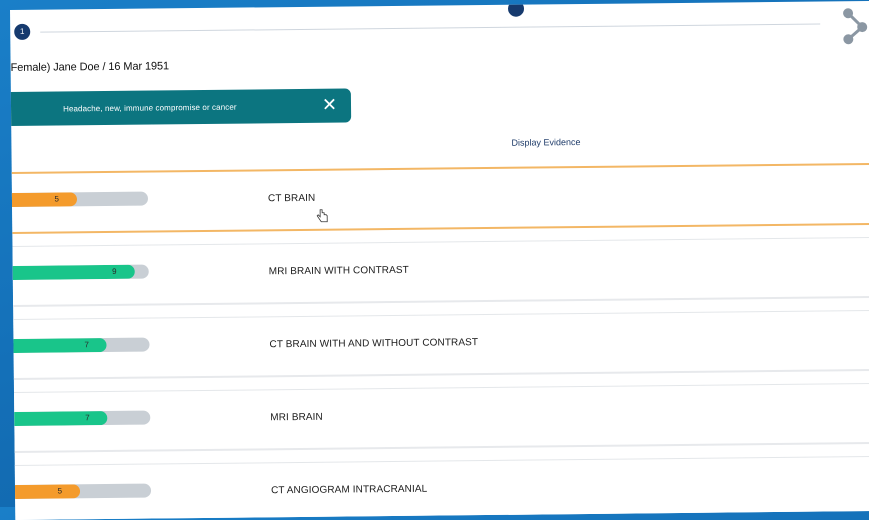 Image resolution: width=869 pixels, height=520 pixels. What do you see at coordinates (291, 198) in the screenshot?
I see `procedure-label: CT BRAIN` at bounding box center [291, 198].